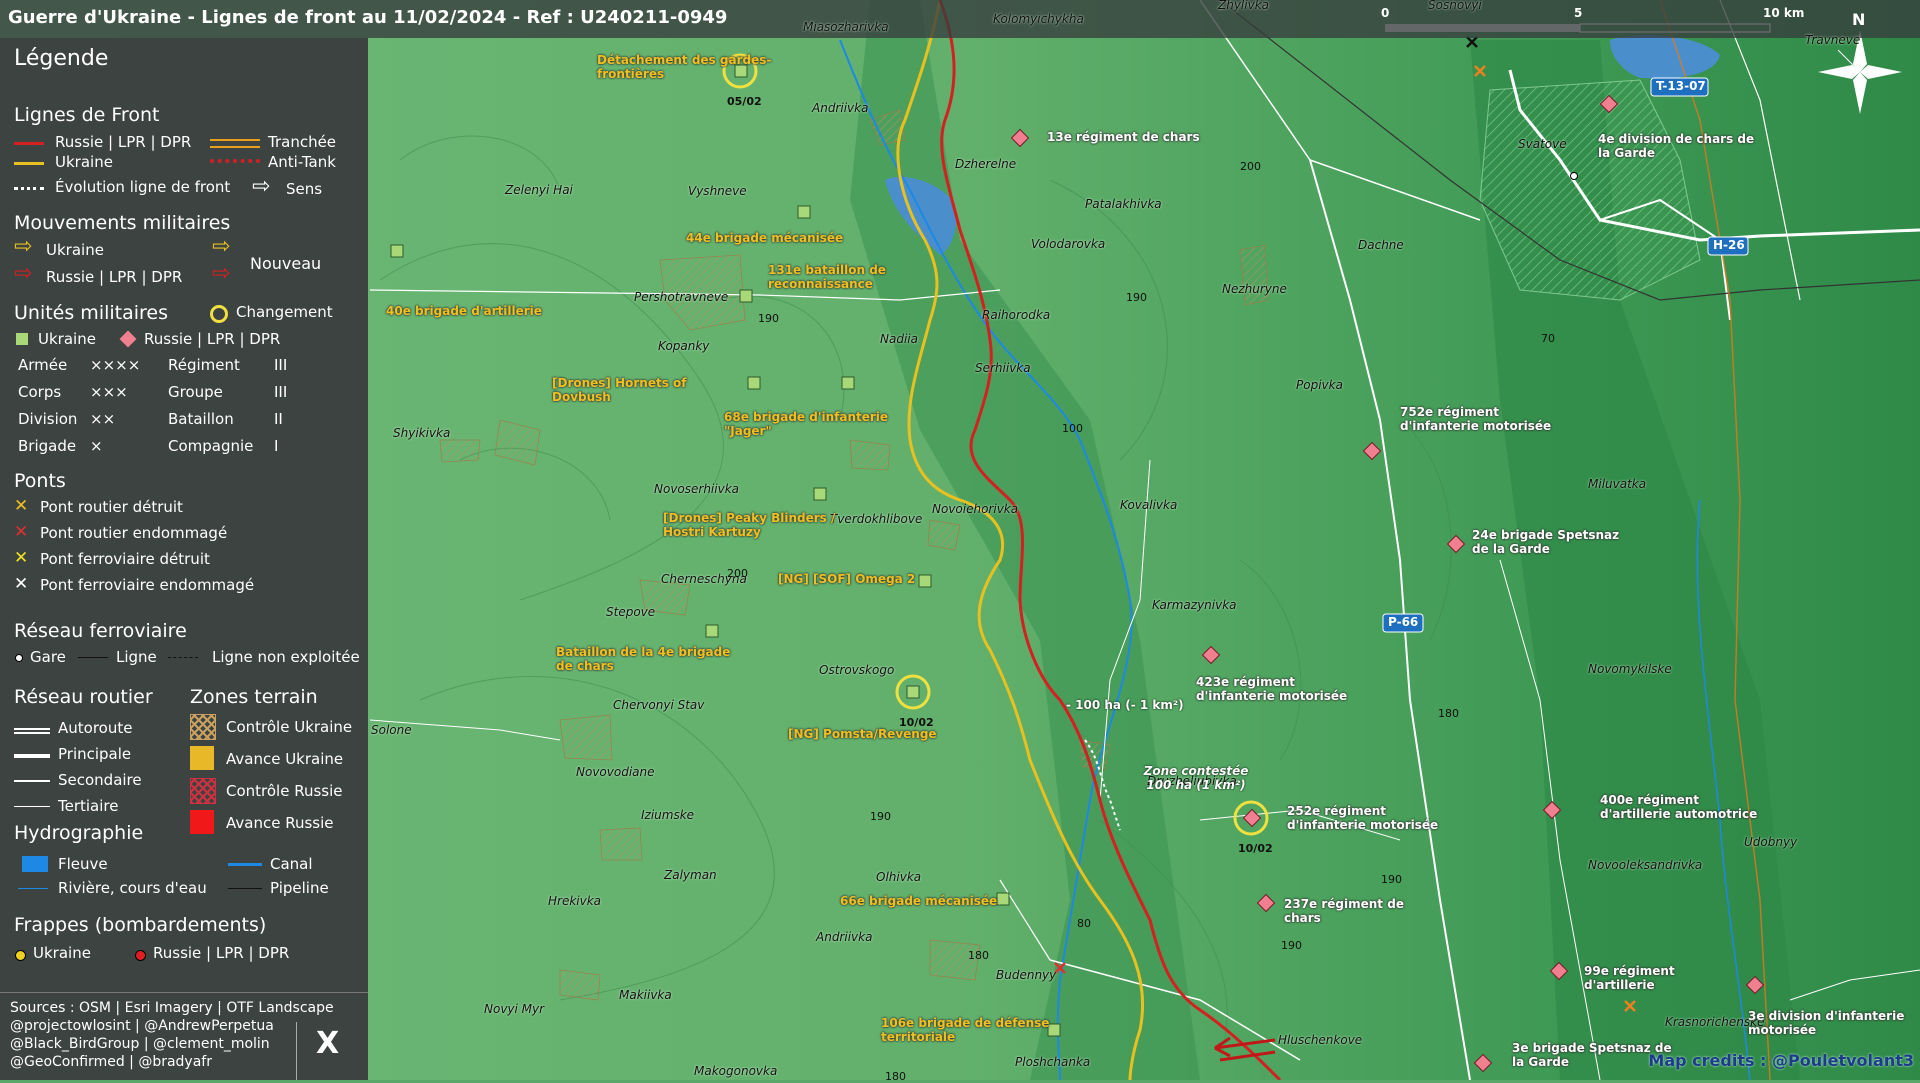 The height and width of the screenshot is (1083, 1920). I want to click on place-label: Travneve, so click(1833, 40).